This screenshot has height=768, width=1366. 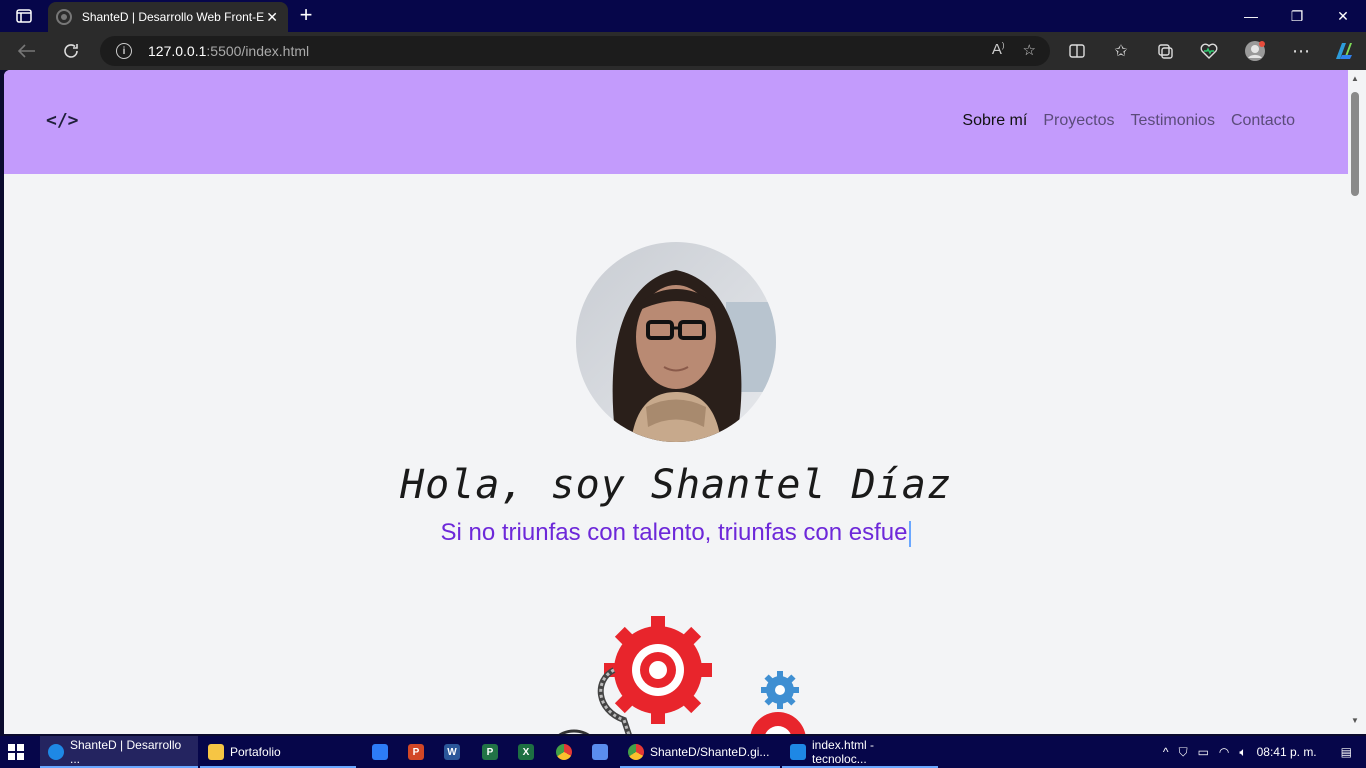 I want to click on nav-item-sobre-mi: Sobre mí, so click(x=994, y=121).